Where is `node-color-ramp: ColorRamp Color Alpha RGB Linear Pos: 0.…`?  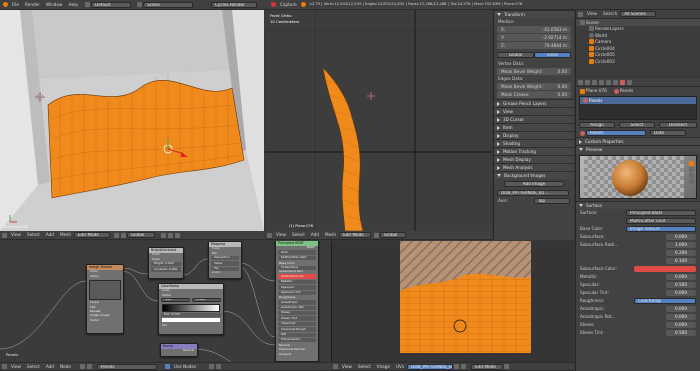 node-color-ramp: ColorRamp Color Alpha RGB Linear Pos: 0.… is located at coordinates (191, 309).